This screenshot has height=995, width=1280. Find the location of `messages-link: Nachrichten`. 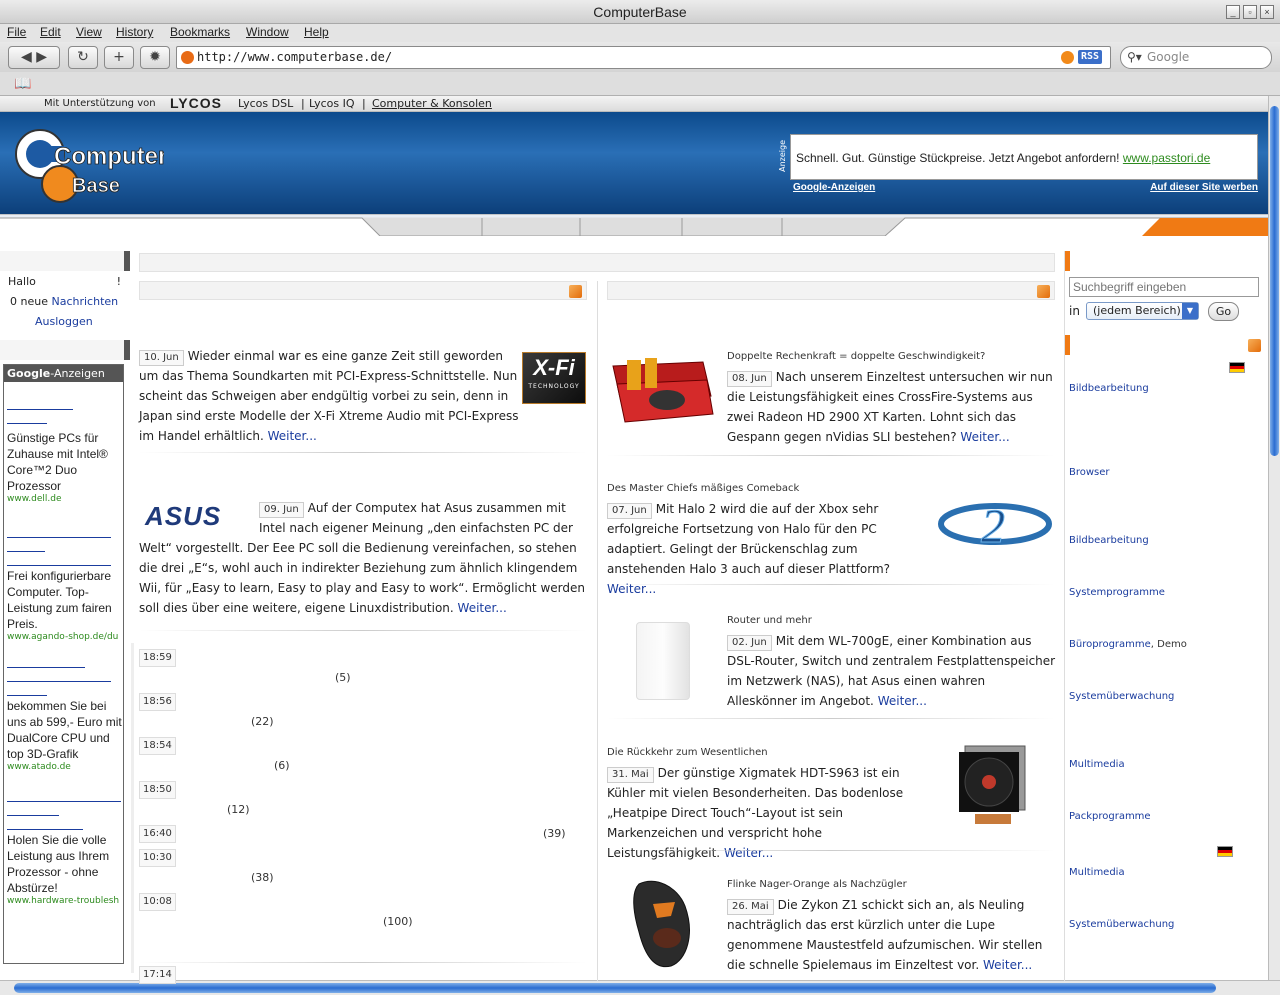

messages-link: Nachrichten is located at coordinates (84, 301).